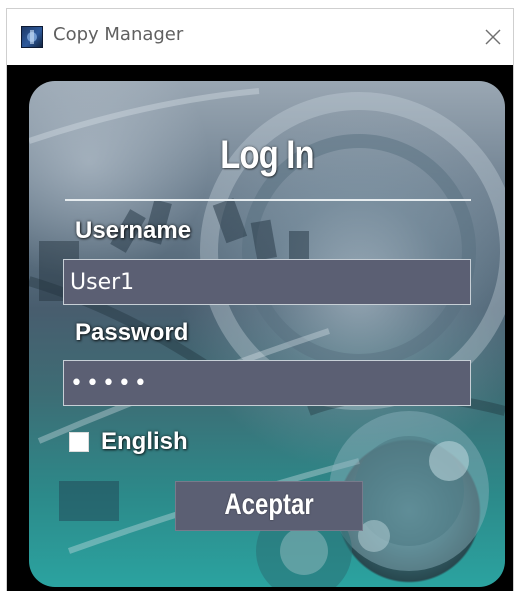 The image size is (520, 593). I want to click on window-title: Copy Manager, so click(118, 34).